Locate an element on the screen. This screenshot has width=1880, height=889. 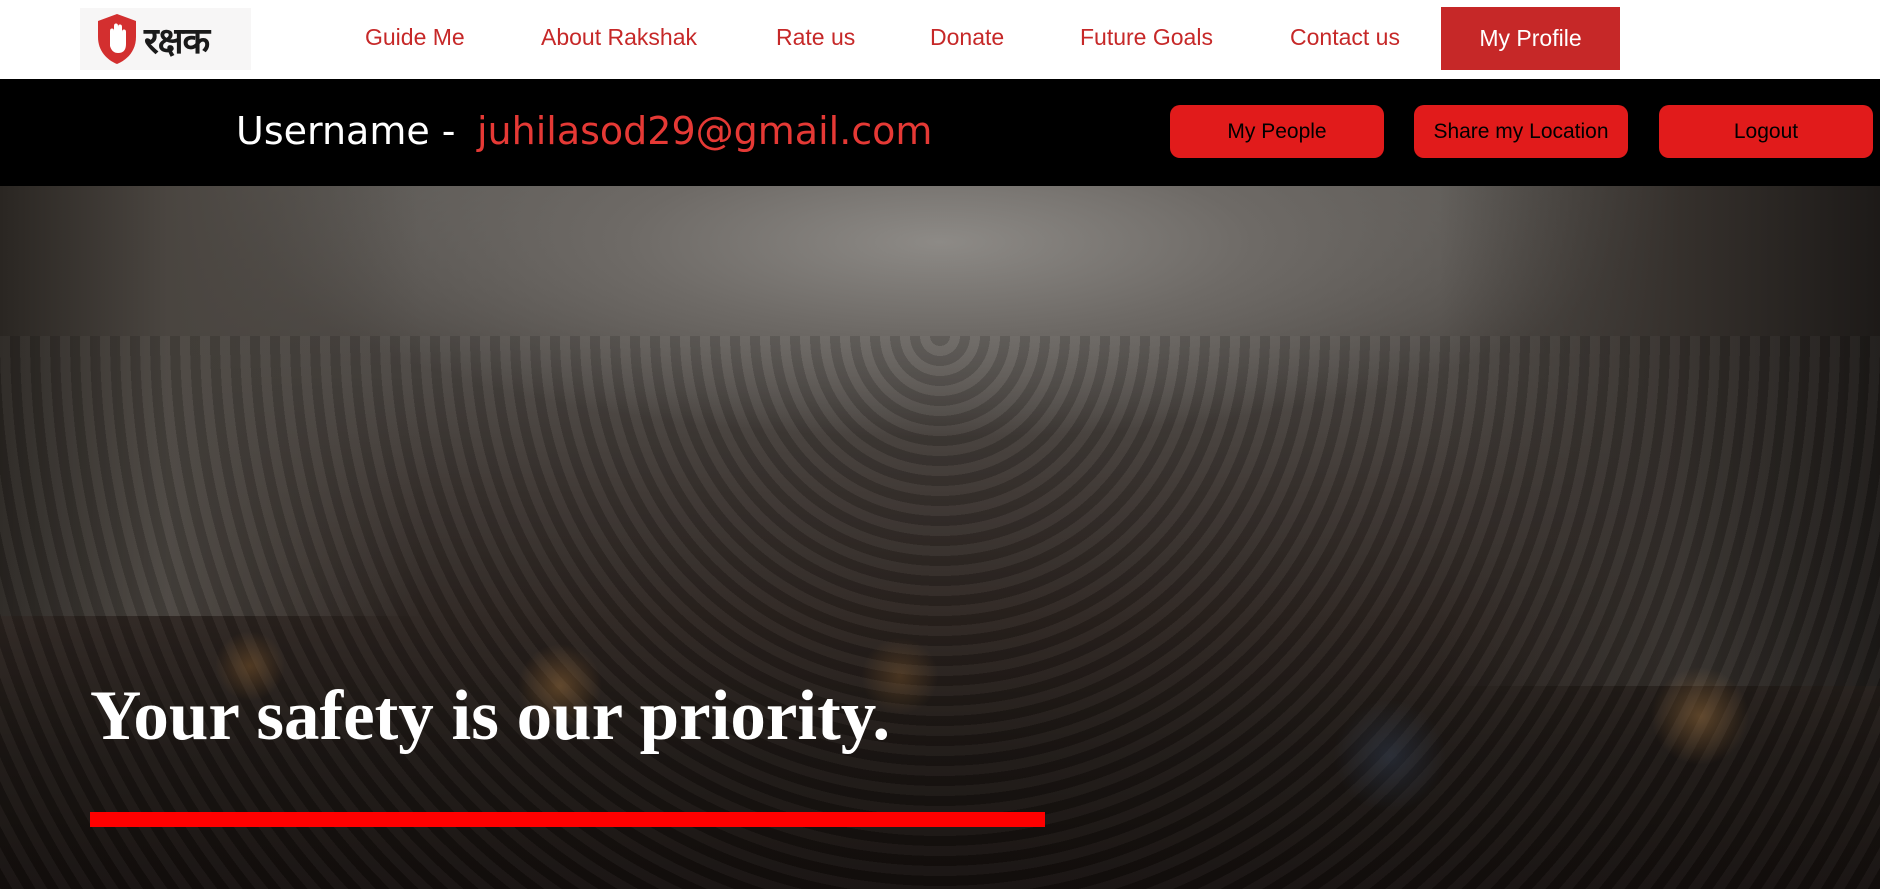
nav-contact-us: Contact us is located at coordinates (1345, 37).